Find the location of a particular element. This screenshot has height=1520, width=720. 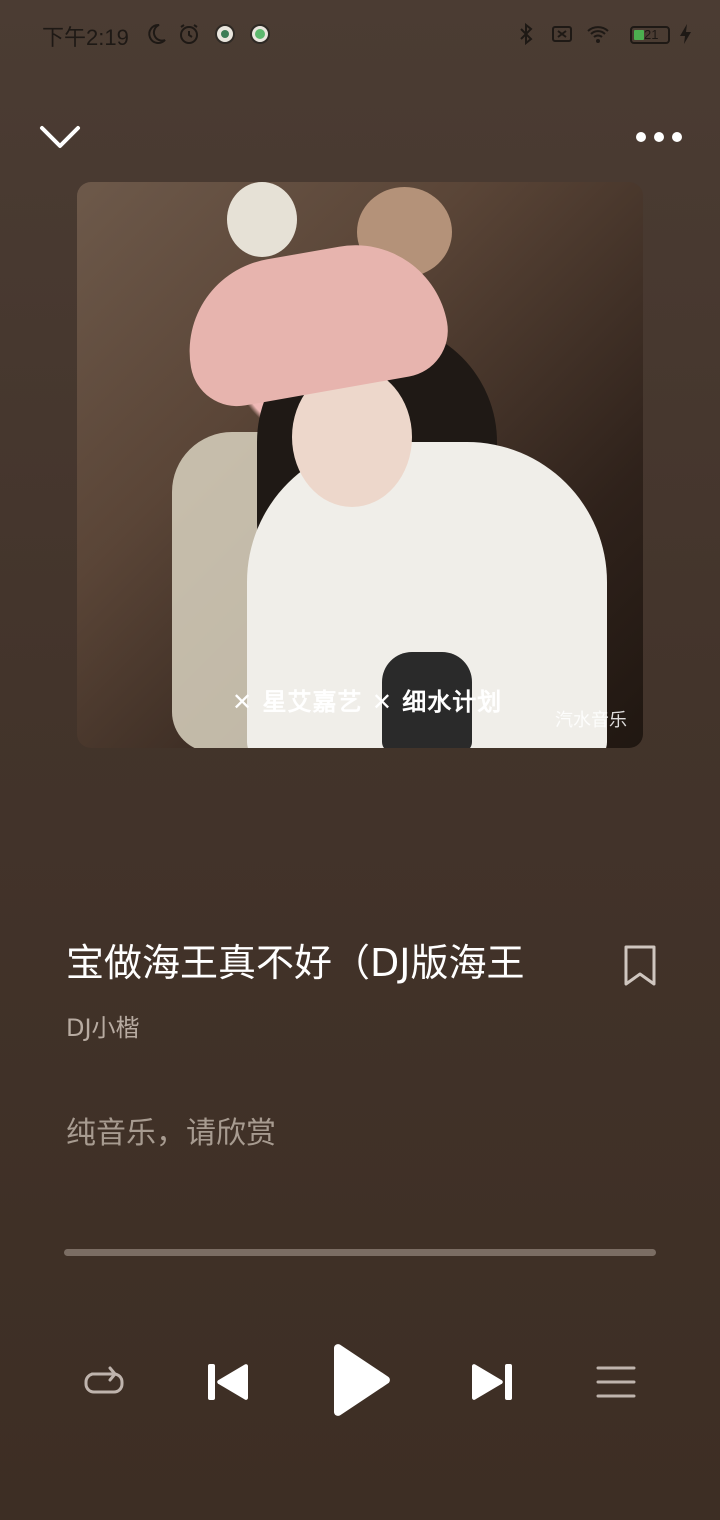

play-icon is located at coordinates (359, 1380).